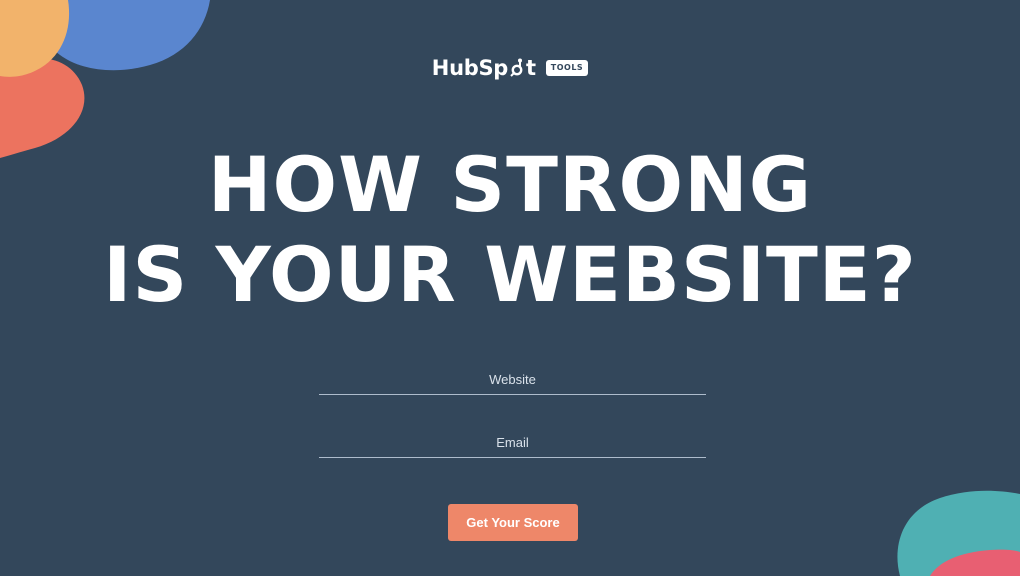 The width and height of the screenshot is (1020, 576). Describe the element at coordinates (513, 522) in the screenshot. I see `get-your-score-button: Get Your Score` at that location.